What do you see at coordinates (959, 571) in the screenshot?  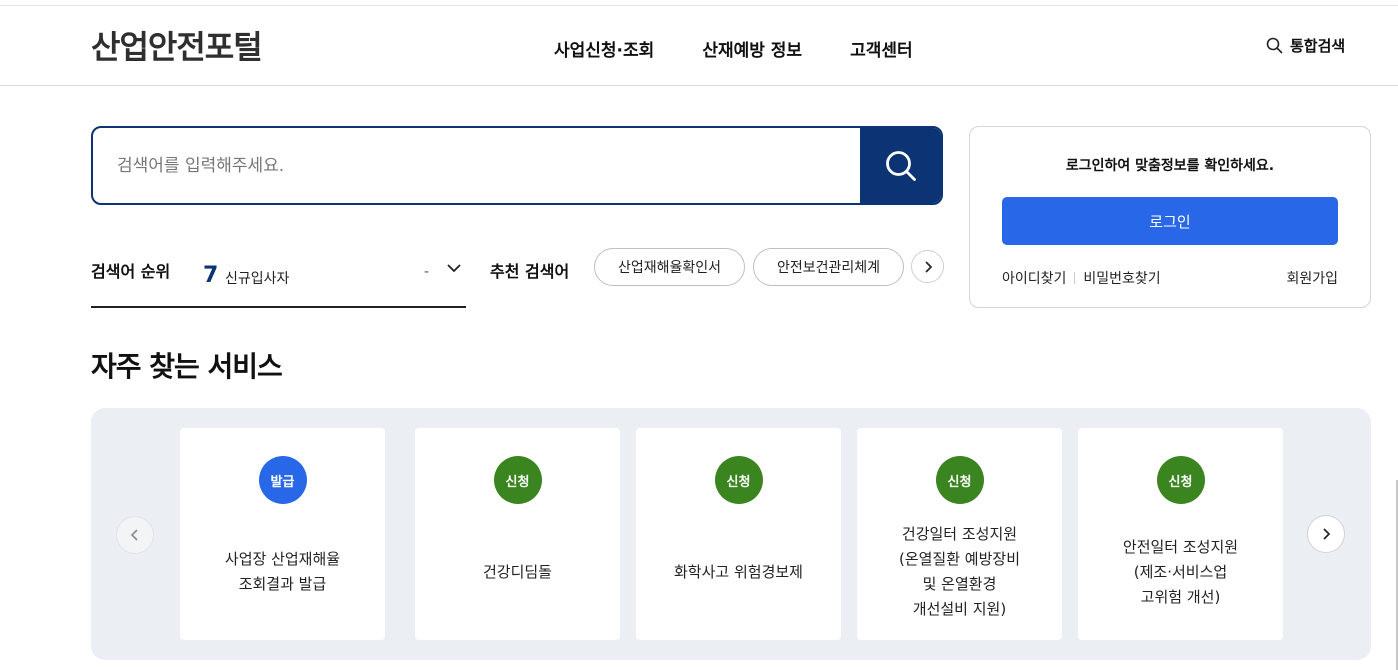 I see `service-title: 건강일터 조성지원 (온열질환 예방장비 및 온열환경 개선설비 지원)` at bounding box center [959, 571].